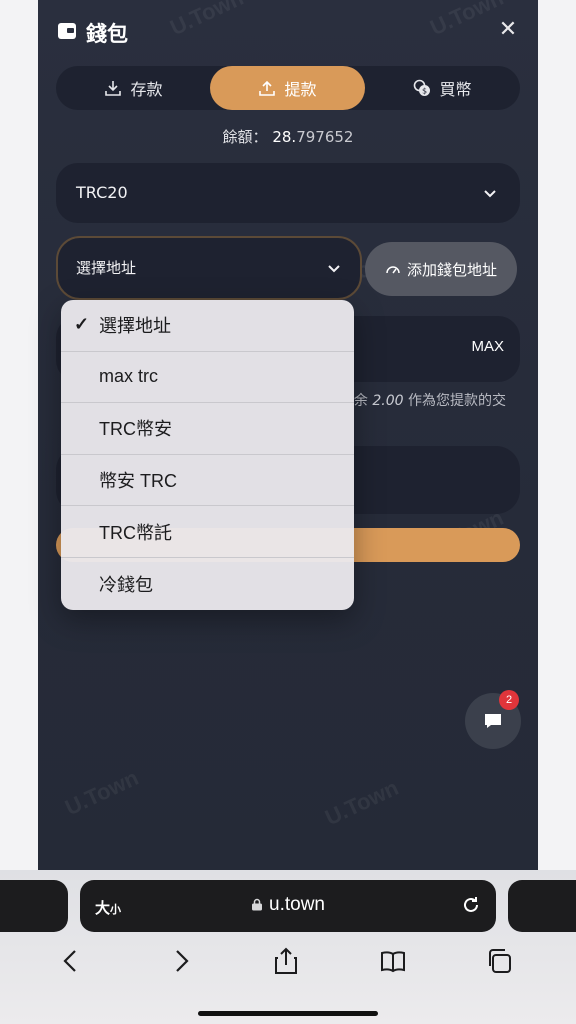  Describe the element at coordinates (284, 137) in the screenshot. I see `balance-value-main: 28.` at that location.